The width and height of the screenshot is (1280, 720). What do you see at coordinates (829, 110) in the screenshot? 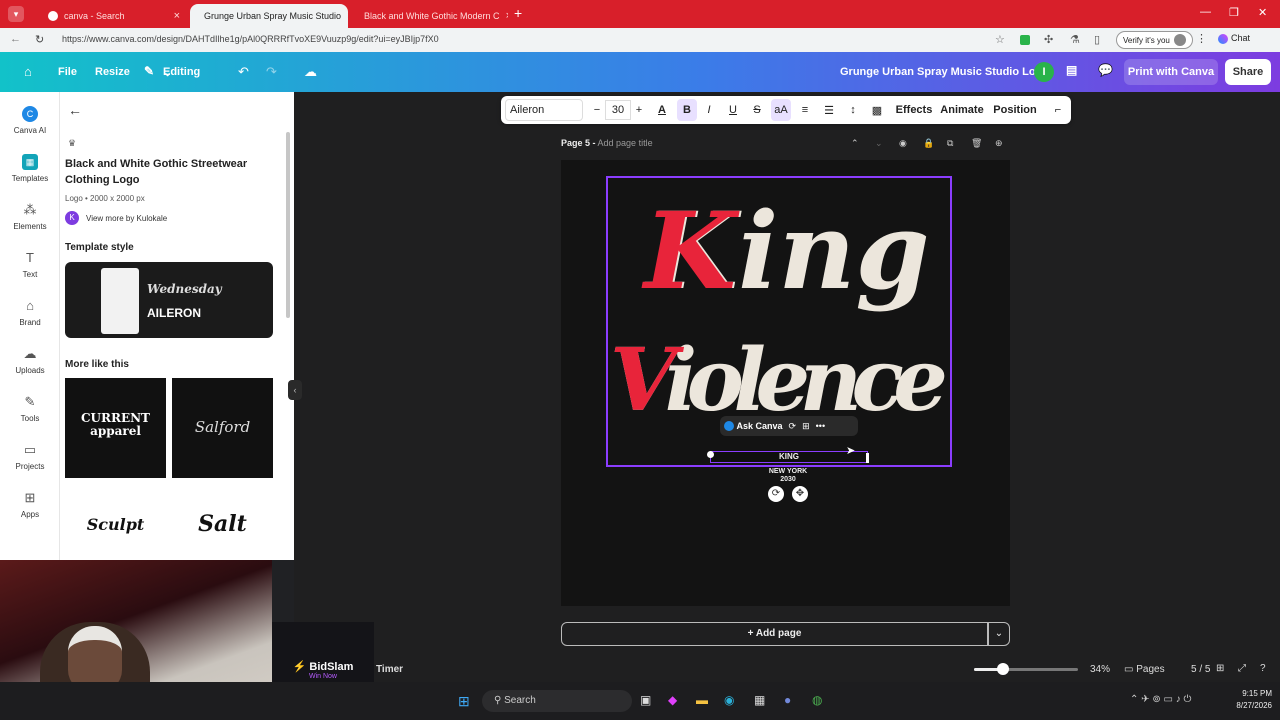
I see `list-icon: ☰` at bounding box center [829, 110].